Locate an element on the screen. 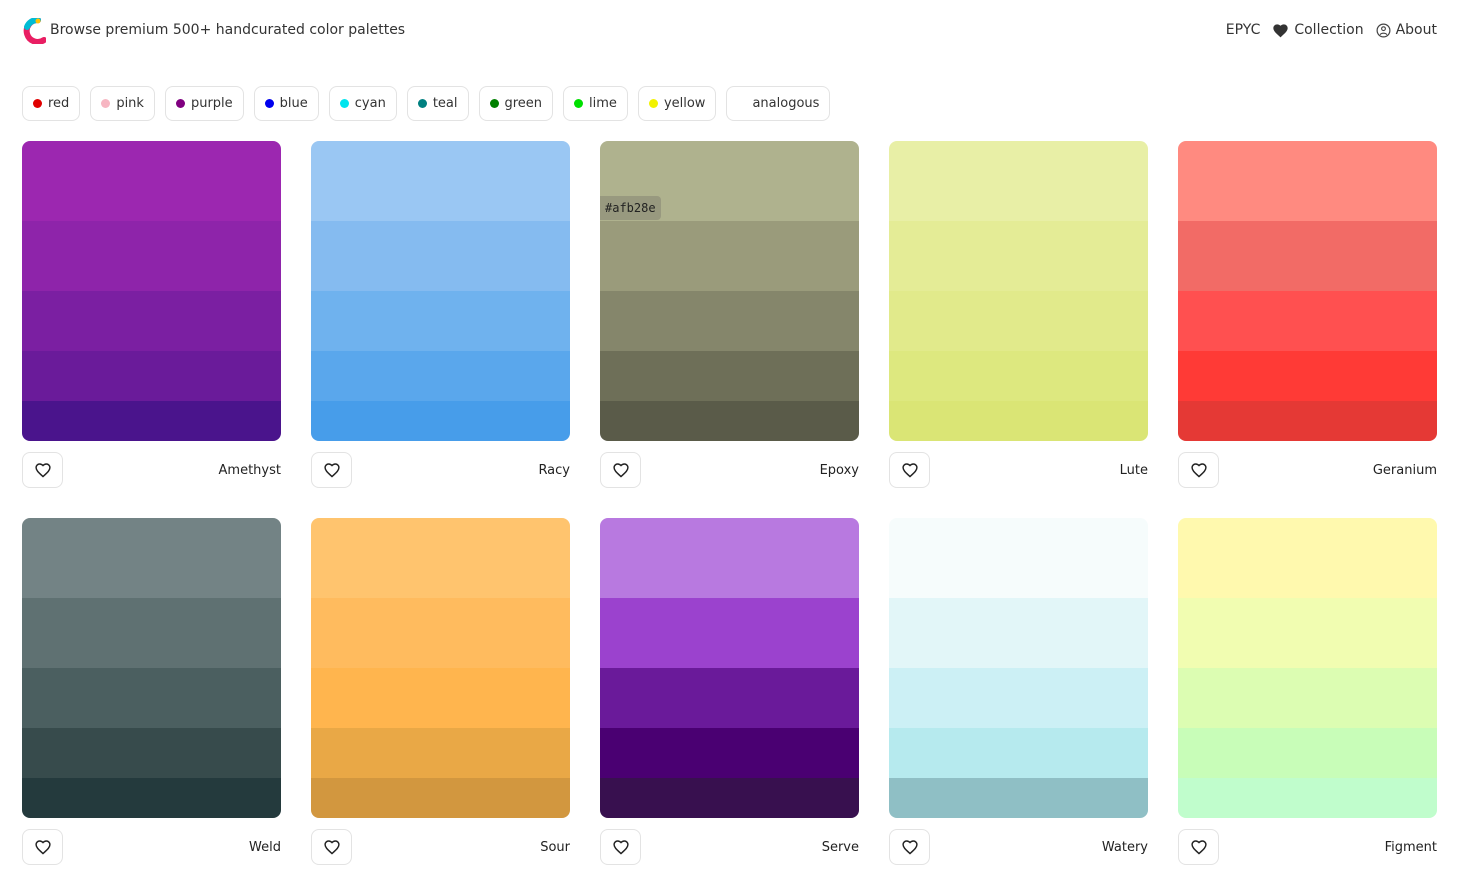  filter-chip-teal: teal is located at coordinates (437, 103).